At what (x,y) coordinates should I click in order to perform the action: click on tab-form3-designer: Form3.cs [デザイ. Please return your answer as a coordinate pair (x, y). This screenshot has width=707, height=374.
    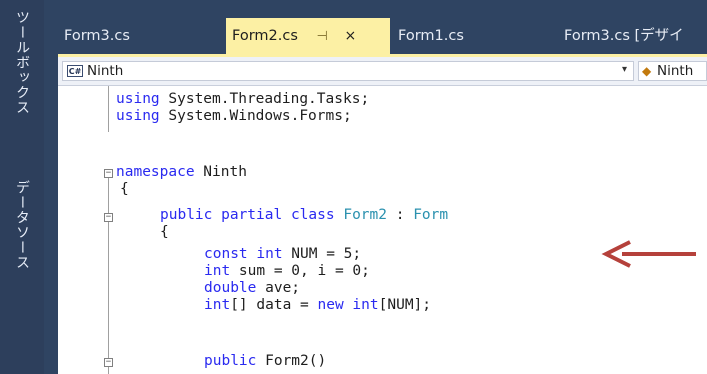
    Looking at the image, I should click on (632, 37).